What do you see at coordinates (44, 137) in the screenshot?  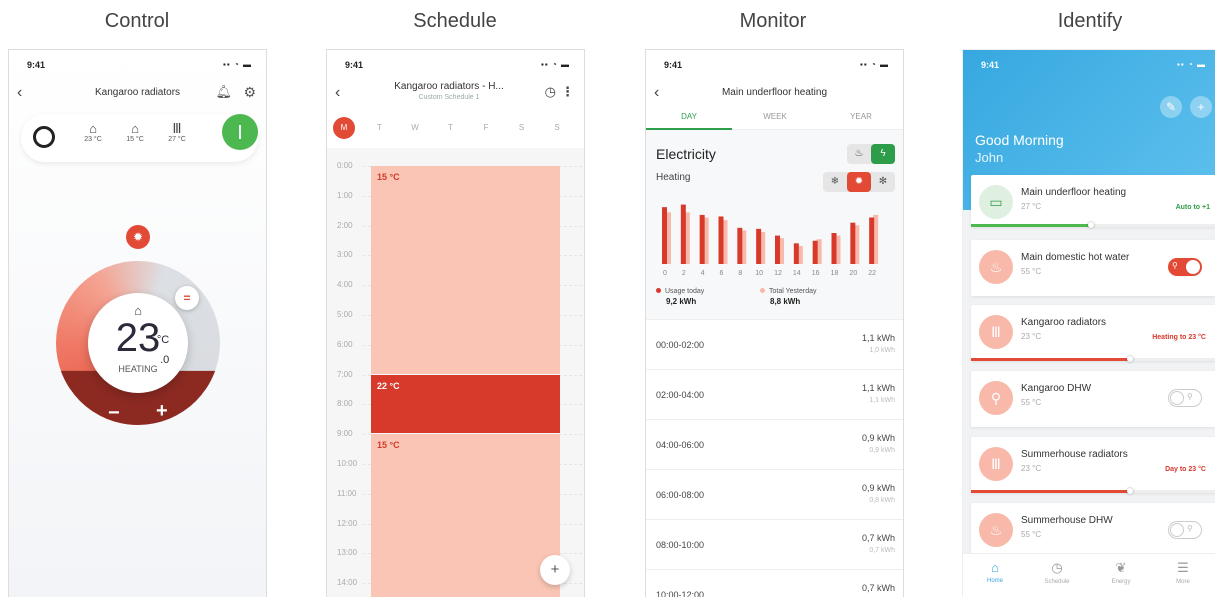 I see `system-ring-icon` at bounding box center [44, 137].